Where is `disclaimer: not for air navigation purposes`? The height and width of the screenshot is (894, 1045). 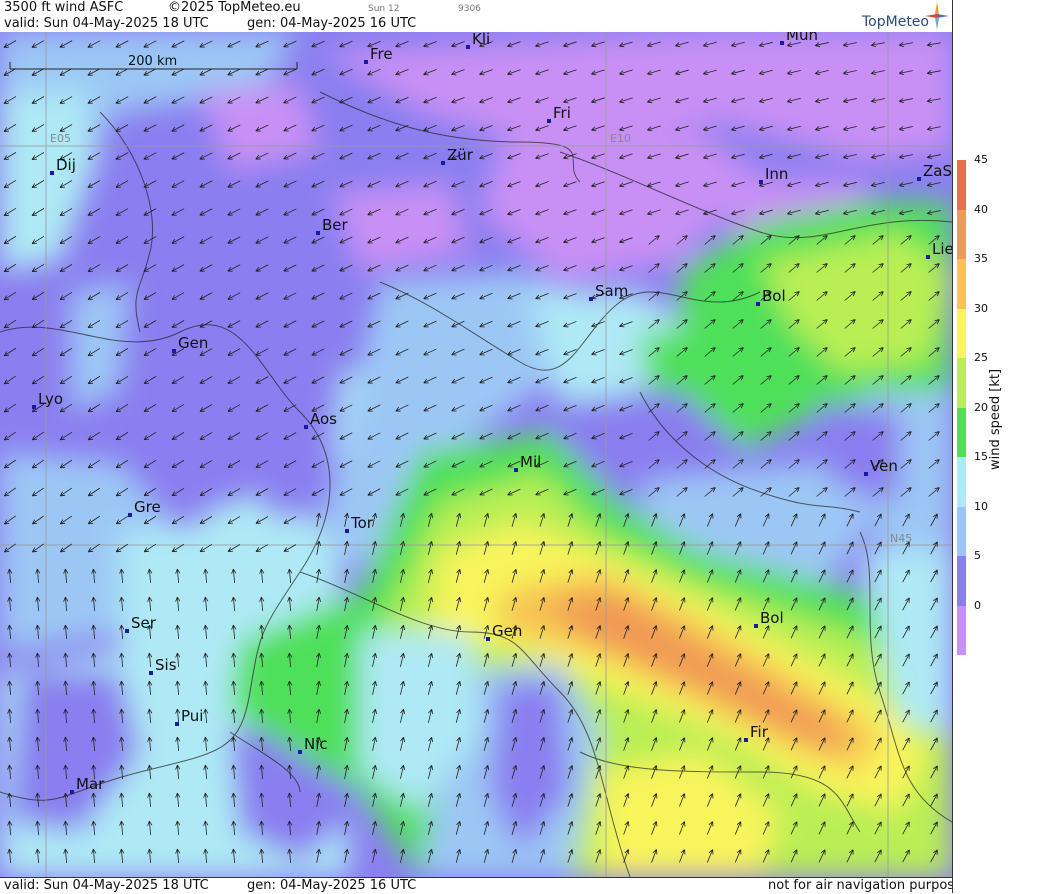 disclaimer: not for air navigation purposes is located at coordinates (868, 885).